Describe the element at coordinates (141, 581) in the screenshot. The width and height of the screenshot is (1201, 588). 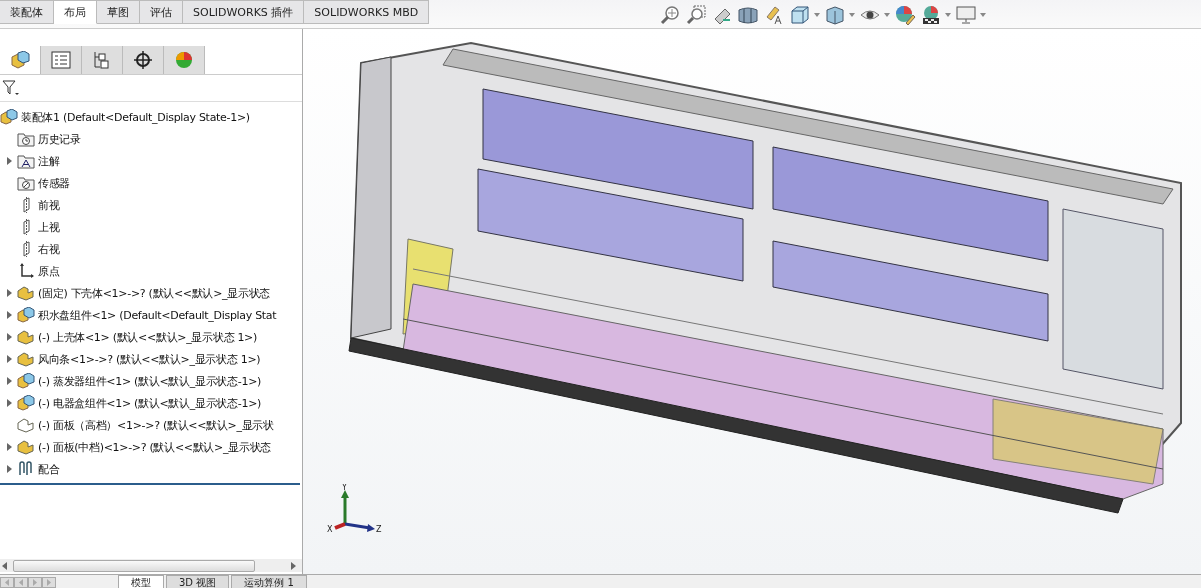
I see `model-tab: 模型` at that location.